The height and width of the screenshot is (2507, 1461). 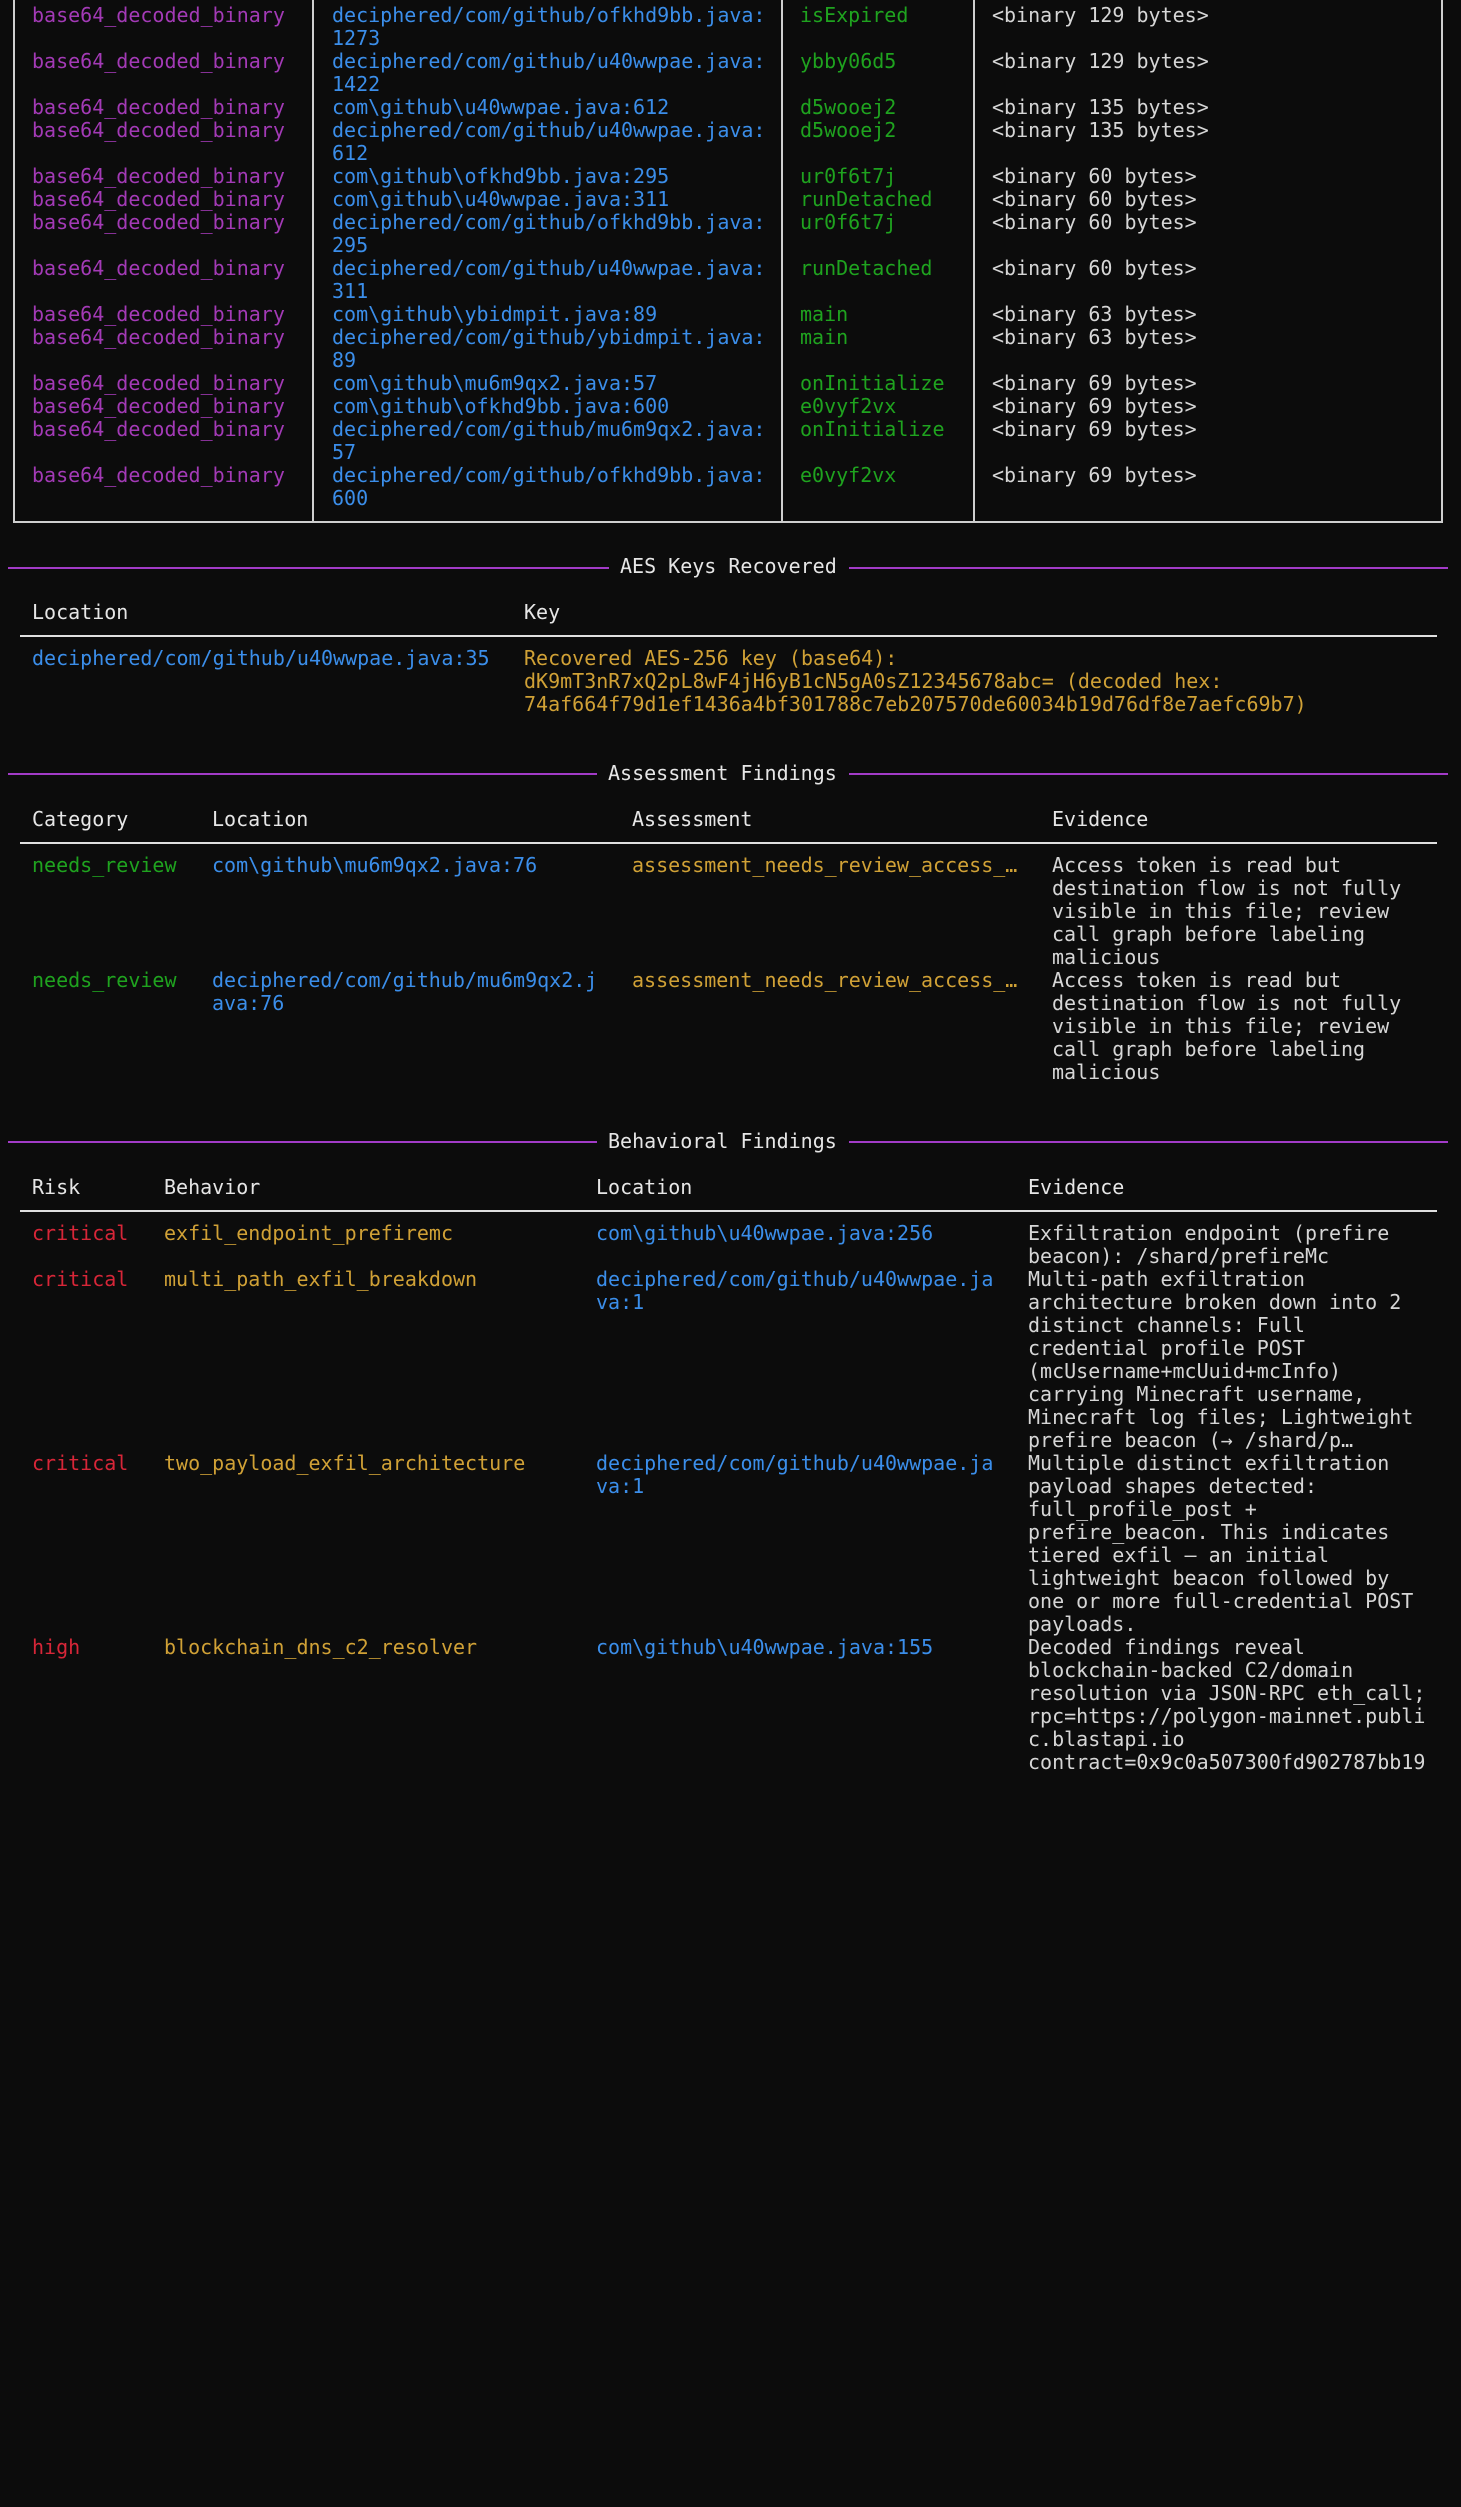 I want to click on column-header-key: Key, so click(x=542, y=612).